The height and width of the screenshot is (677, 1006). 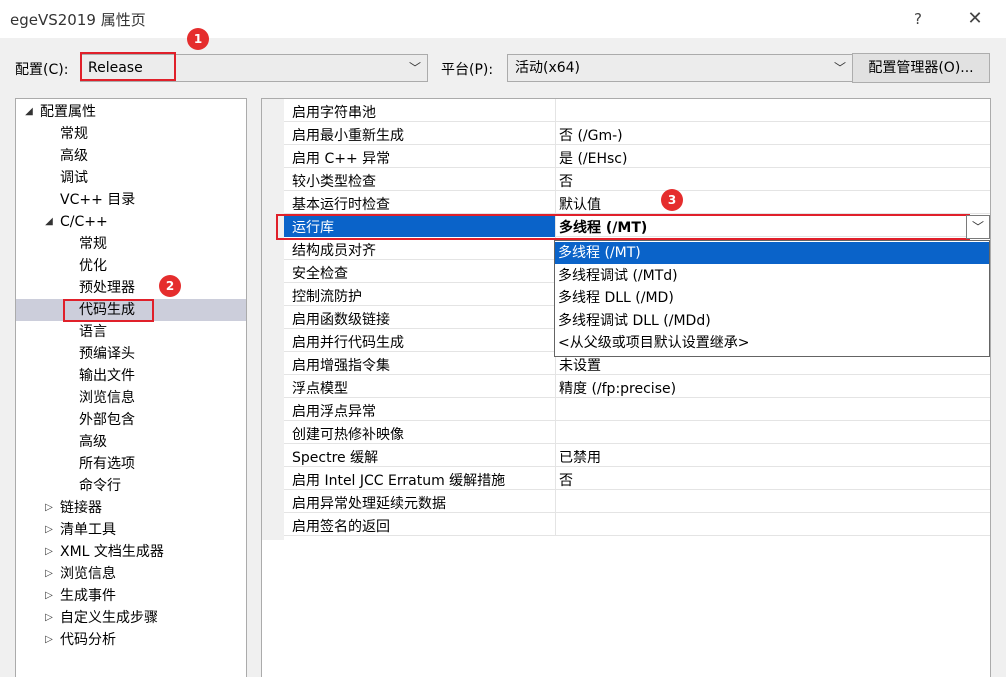 I want to click on tree-item: 输出文件, so click(x=131, y=376).